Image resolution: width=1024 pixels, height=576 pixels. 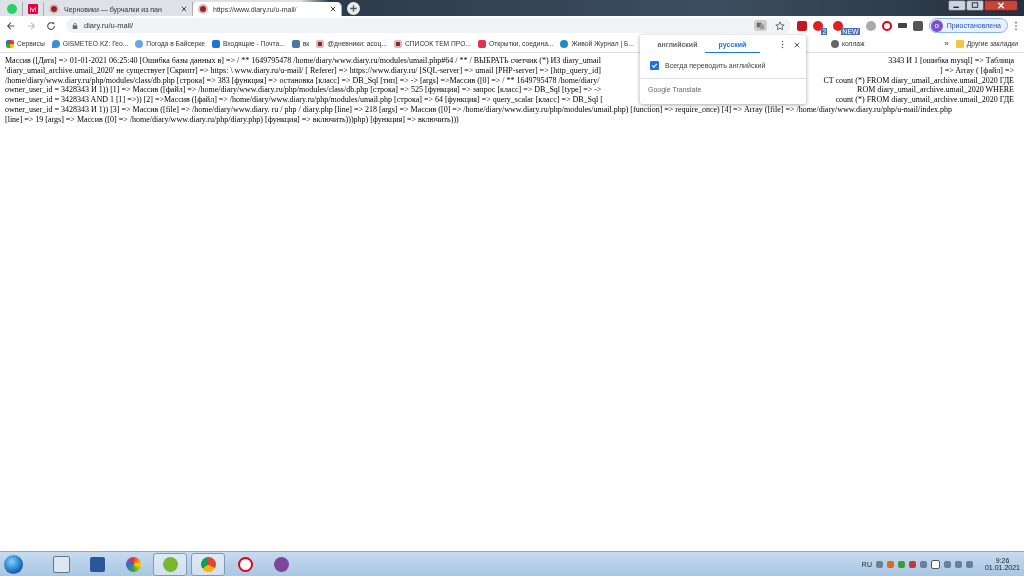 I want to click on error-text: 3343 И 1 [ошибка mysql] => Таблица, so click(x=951, y=61).